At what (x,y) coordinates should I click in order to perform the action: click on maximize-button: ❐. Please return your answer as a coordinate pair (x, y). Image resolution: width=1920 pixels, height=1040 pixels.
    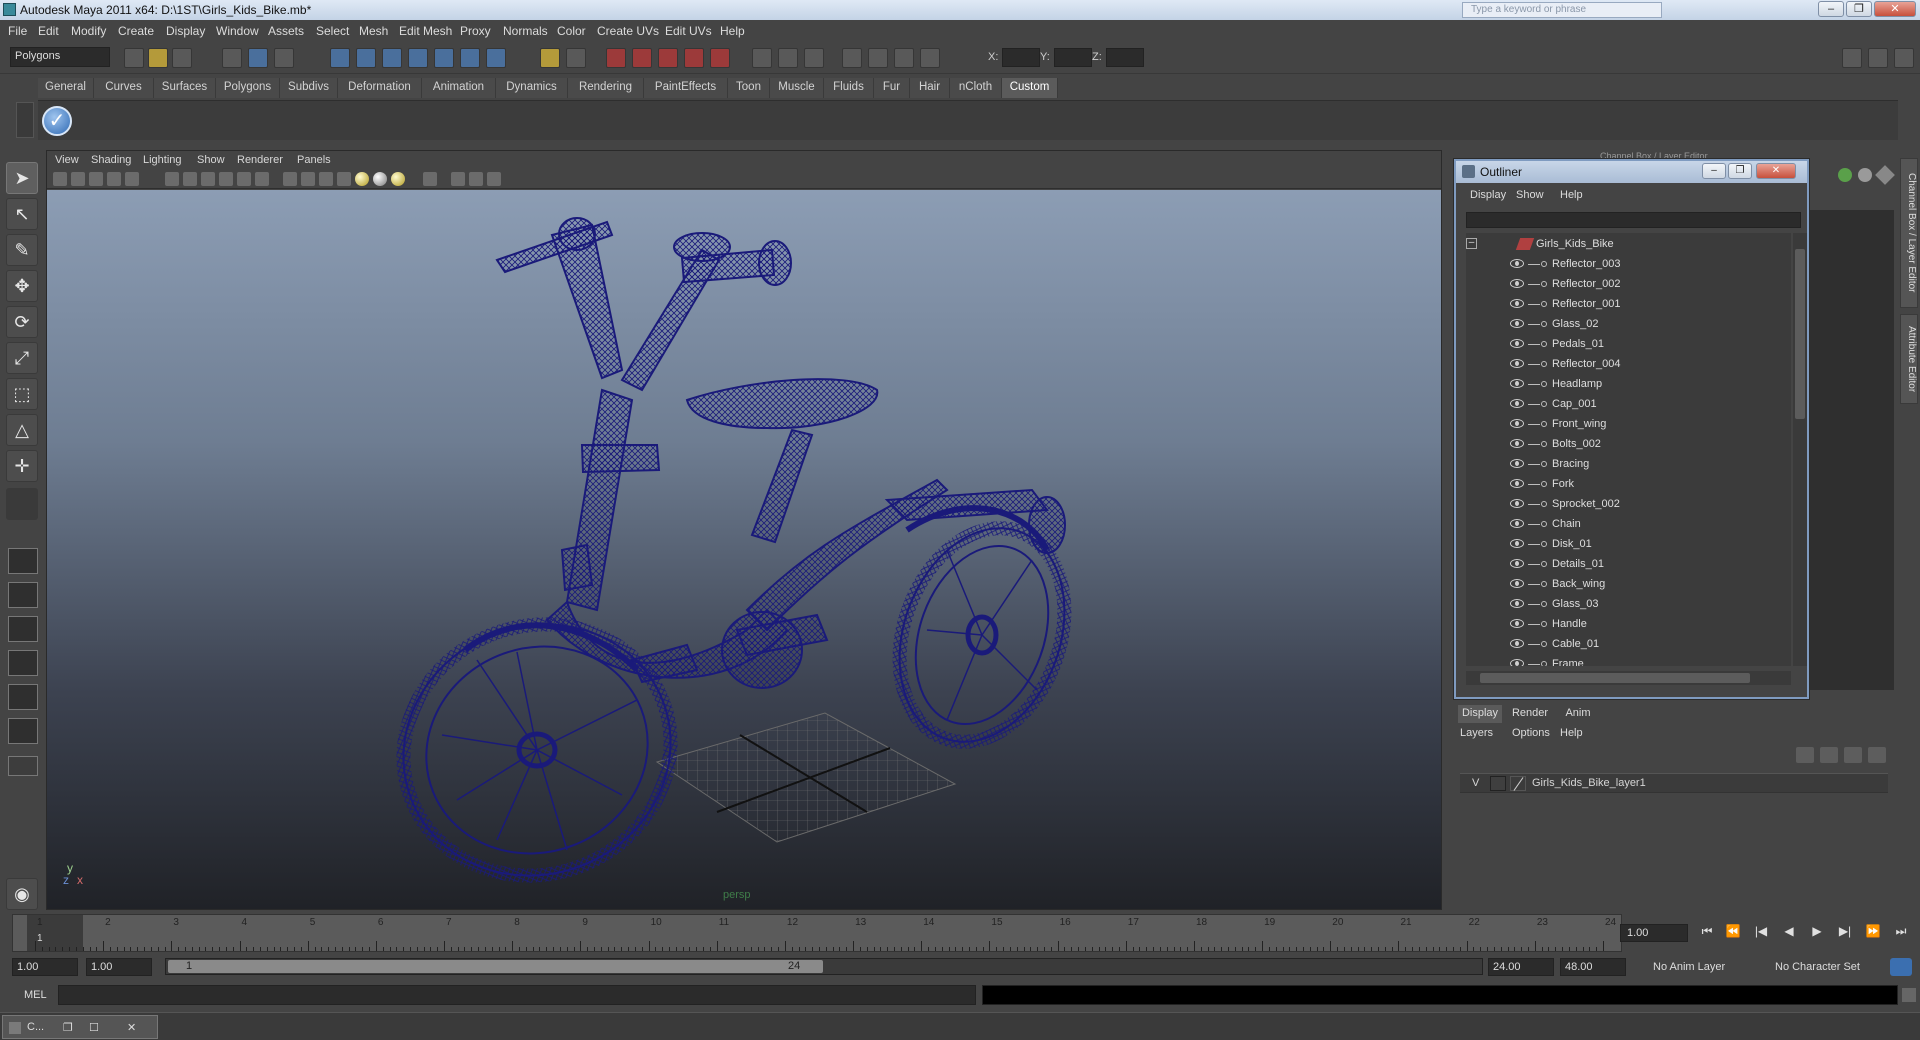
    Looking at the image, I should click on (1859, 9).